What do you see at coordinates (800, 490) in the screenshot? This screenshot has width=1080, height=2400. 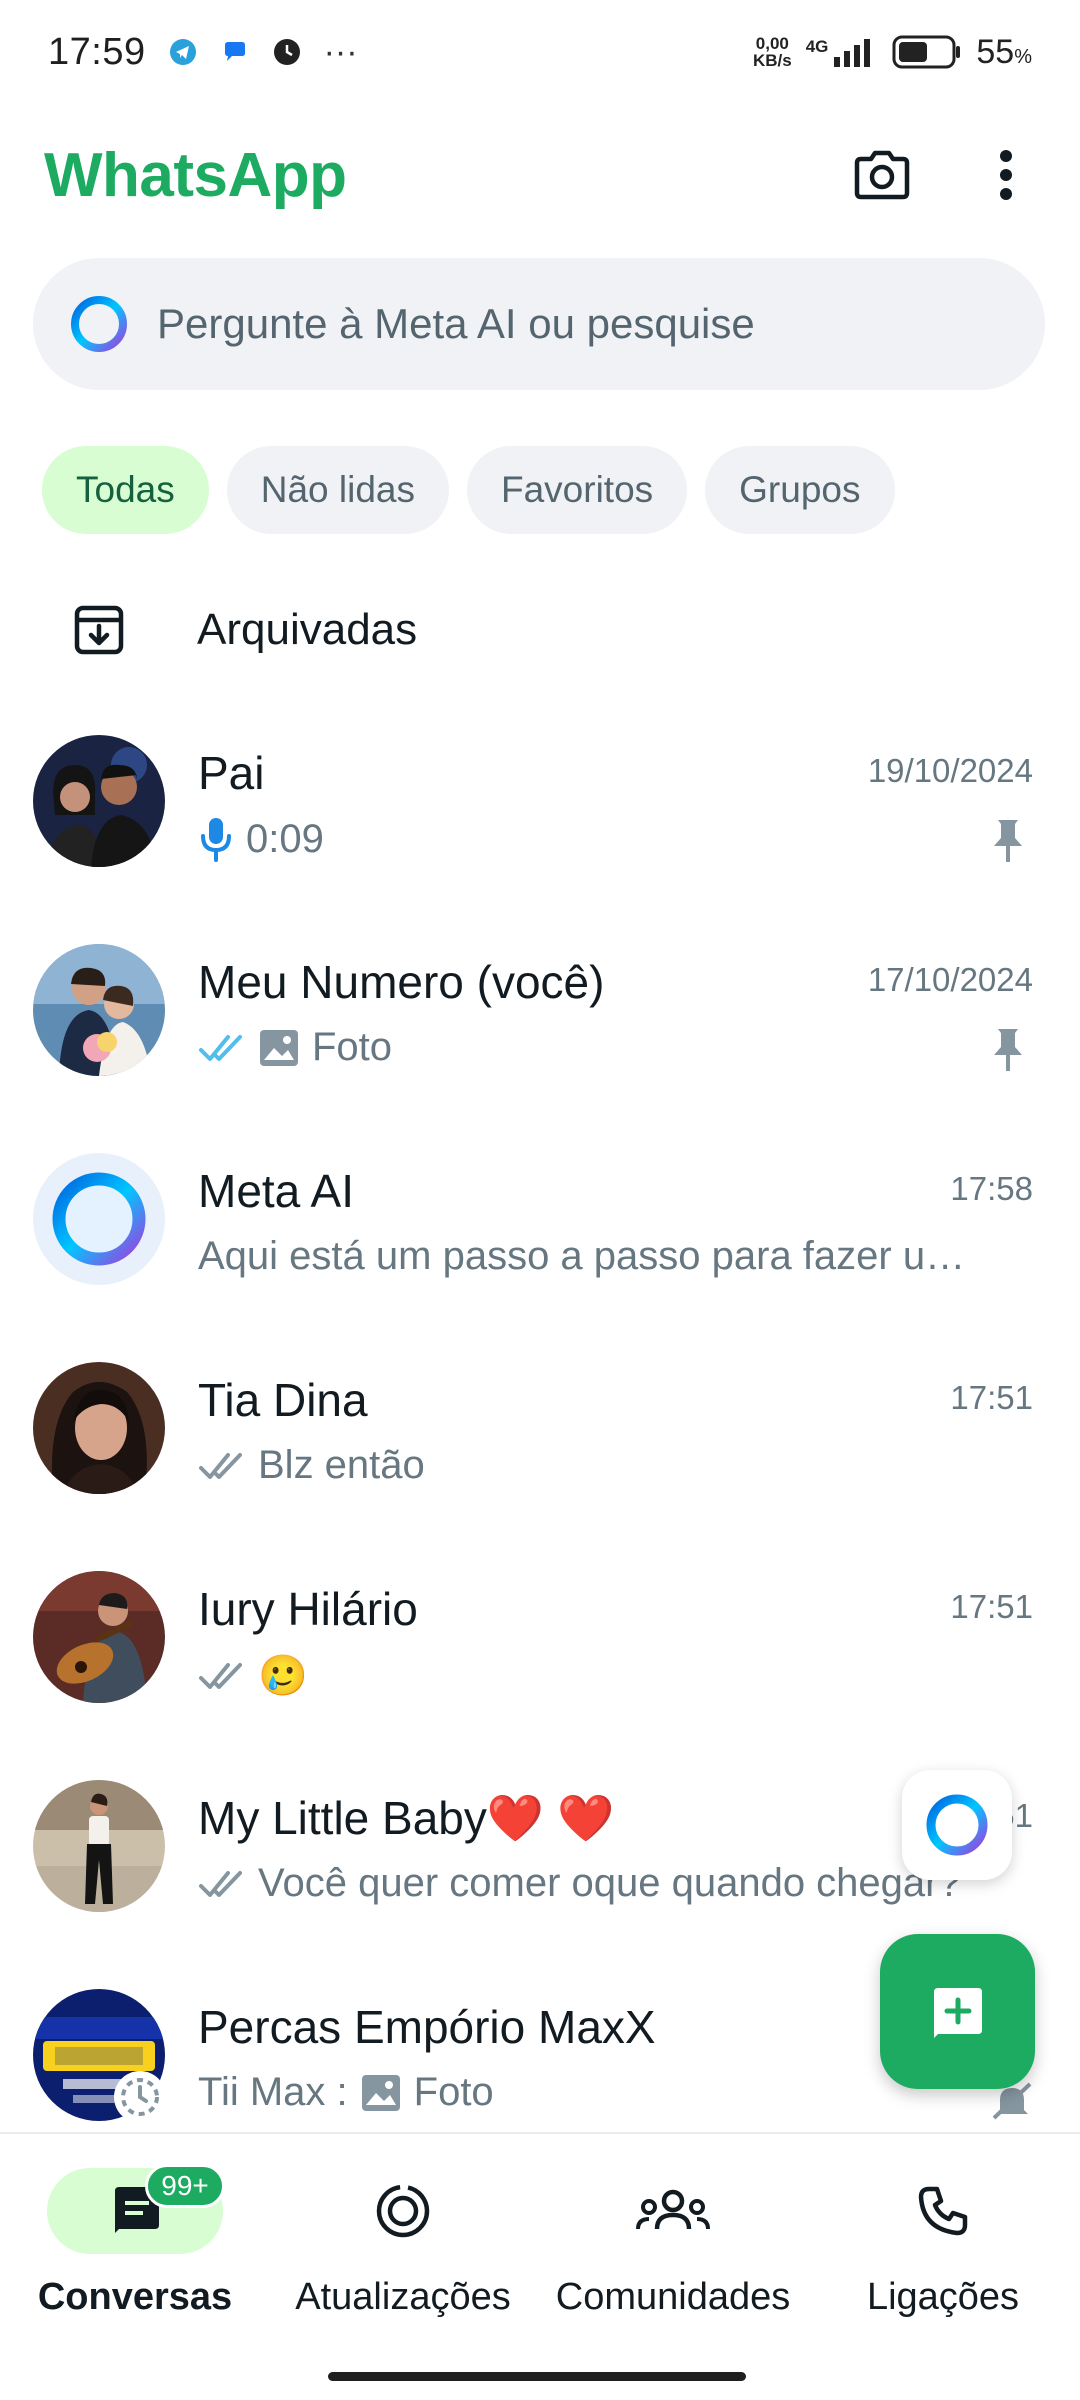 I see `filter-chip-groups: Grupos` at bounding box center [800, 490].